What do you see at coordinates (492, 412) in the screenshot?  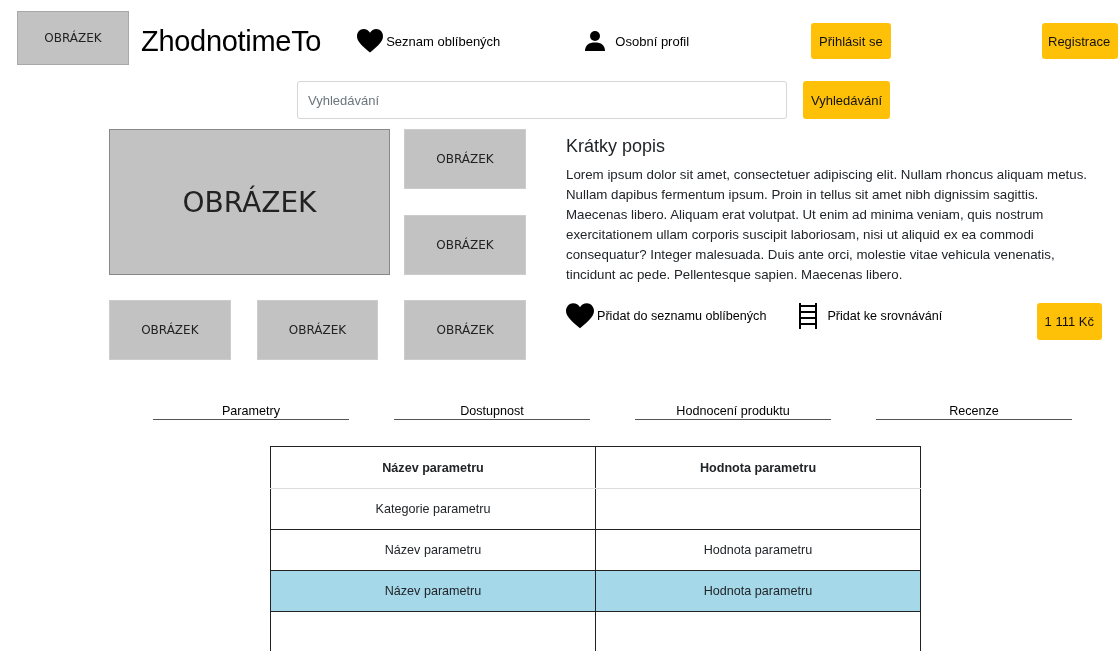 I see `tab: Dostupnost` at bounding box center [492, 412].